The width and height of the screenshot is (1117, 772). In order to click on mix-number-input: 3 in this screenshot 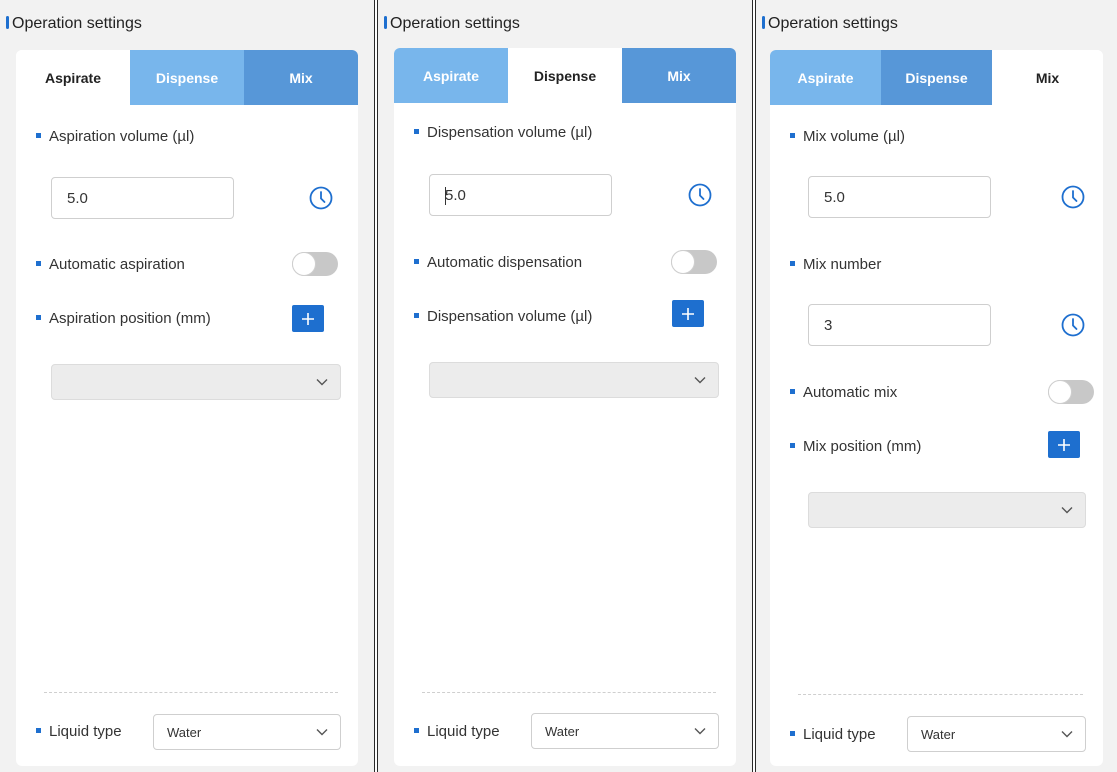, I will do `click(899, 325)`.